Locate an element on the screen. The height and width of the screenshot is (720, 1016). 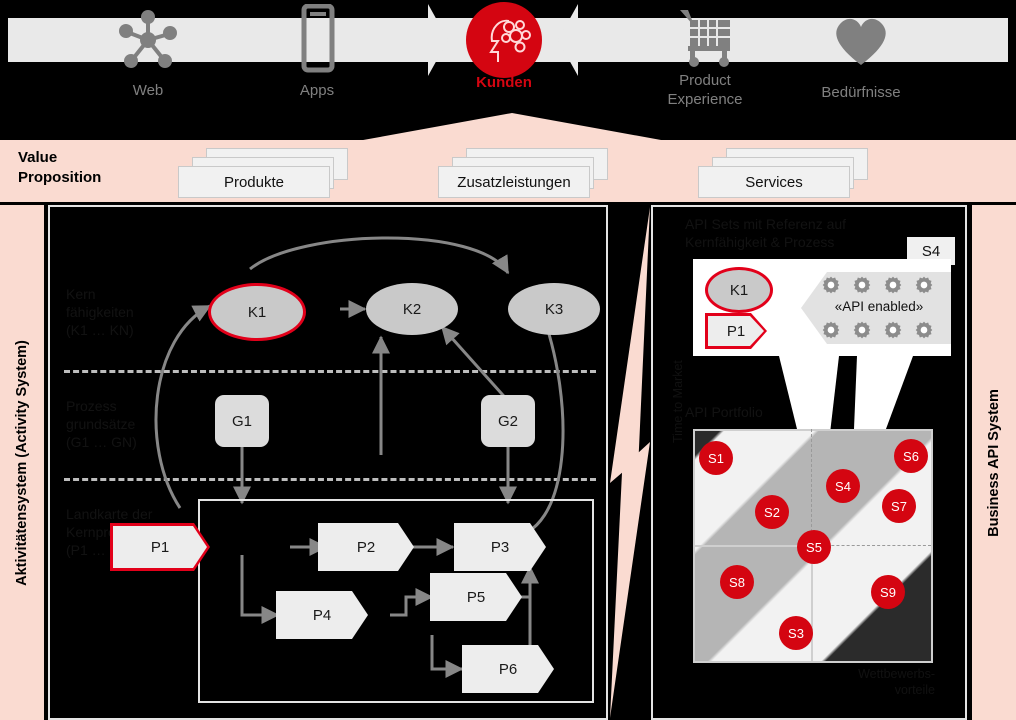
principle-node-g1: G1 is located at coordinates (242, 421).